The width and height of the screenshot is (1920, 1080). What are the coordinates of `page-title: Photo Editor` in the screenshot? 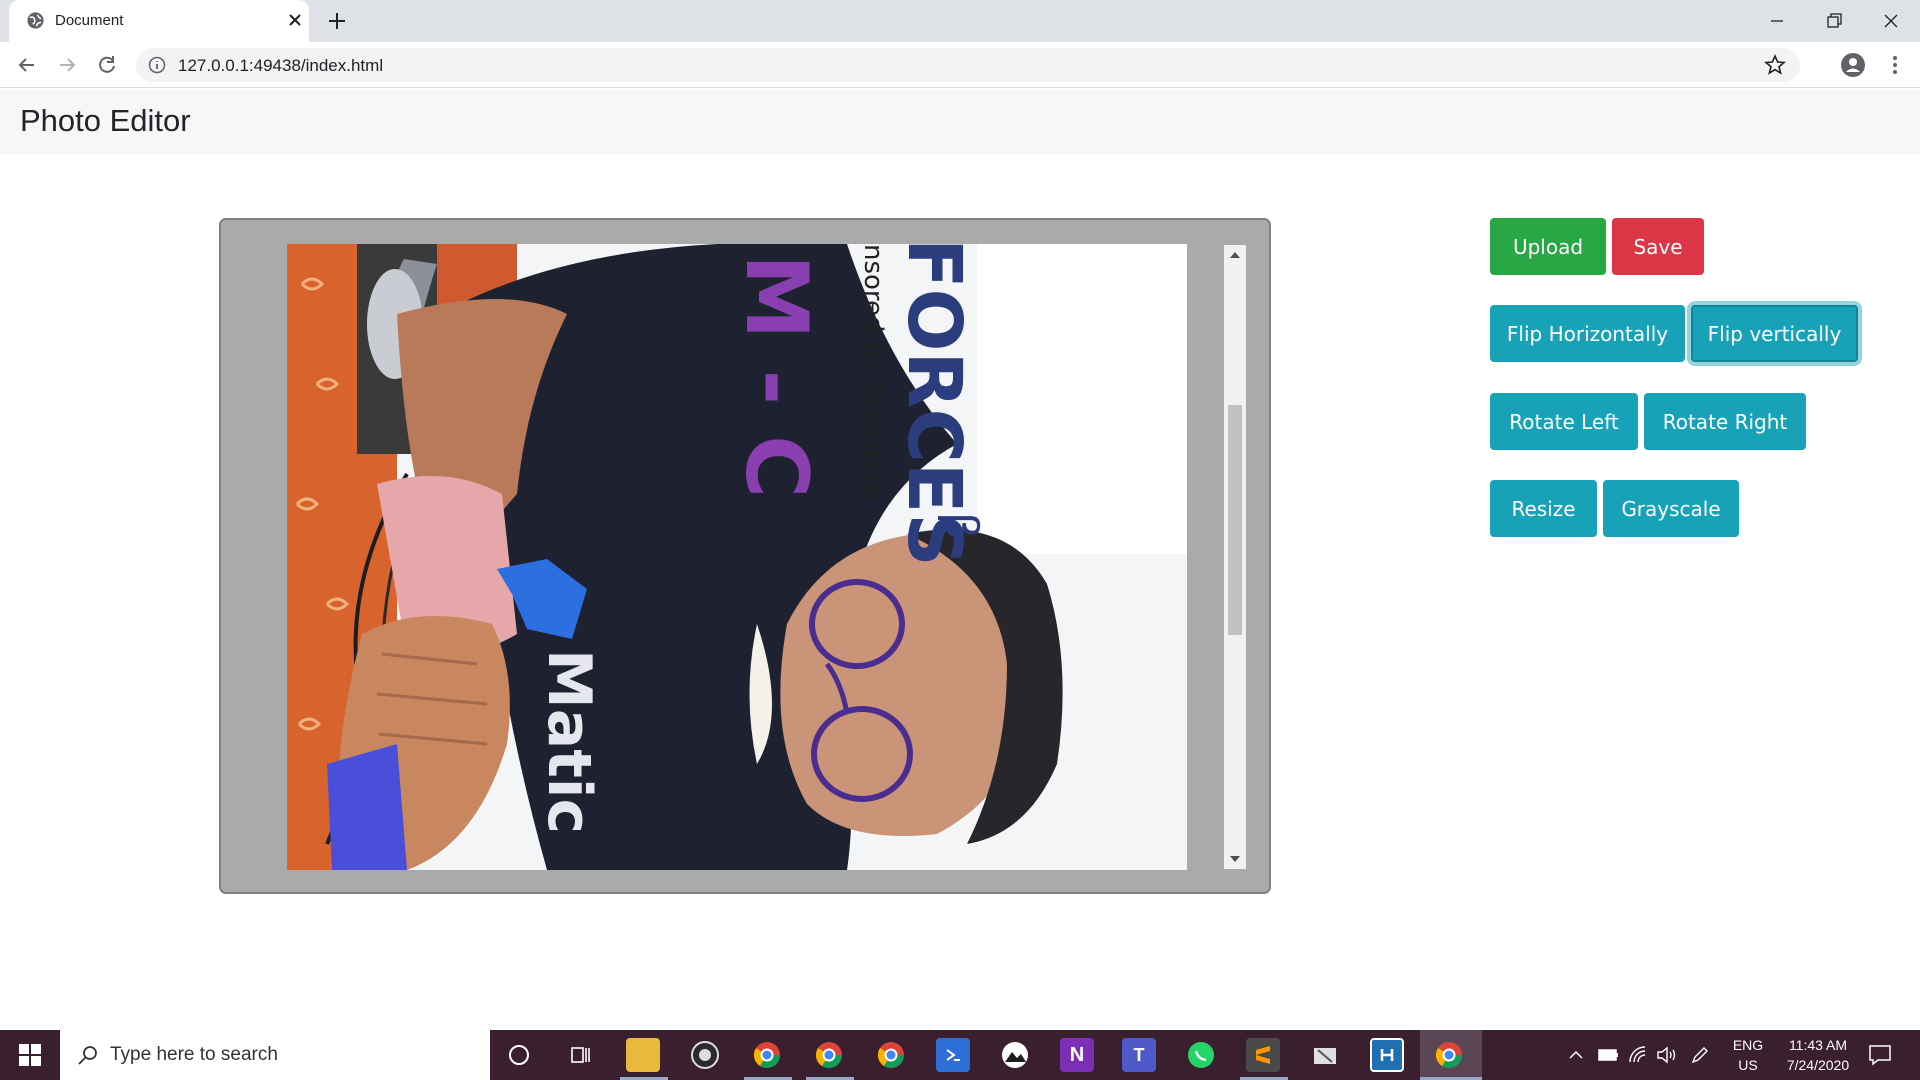 It's located at (105, 120).